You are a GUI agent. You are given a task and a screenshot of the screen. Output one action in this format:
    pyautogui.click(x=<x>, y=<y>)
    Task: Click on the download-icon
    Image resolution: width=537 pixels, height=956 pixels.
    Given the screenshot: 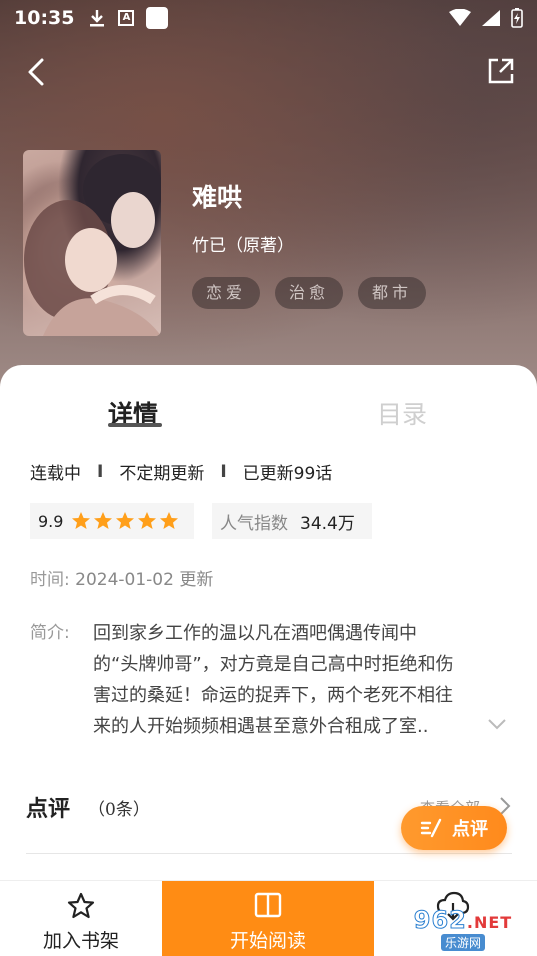 What is the action you would take?
    pyautogui.click(x=97, y=18)
    